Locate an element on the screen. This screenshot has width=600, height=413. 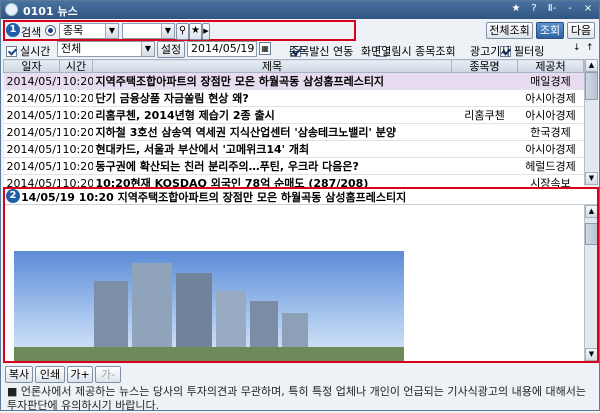
col-header-source: 제공처 is located at coordinates (550, 66).